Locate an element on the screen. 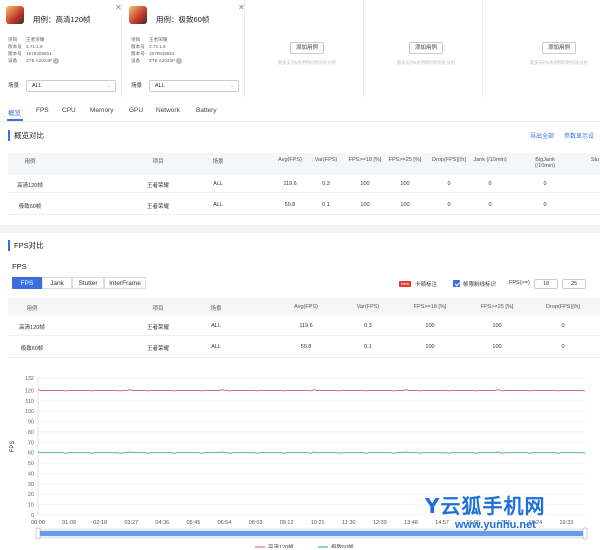  param-settings-link: 参数显示设 is located at coordinates (579, 135).